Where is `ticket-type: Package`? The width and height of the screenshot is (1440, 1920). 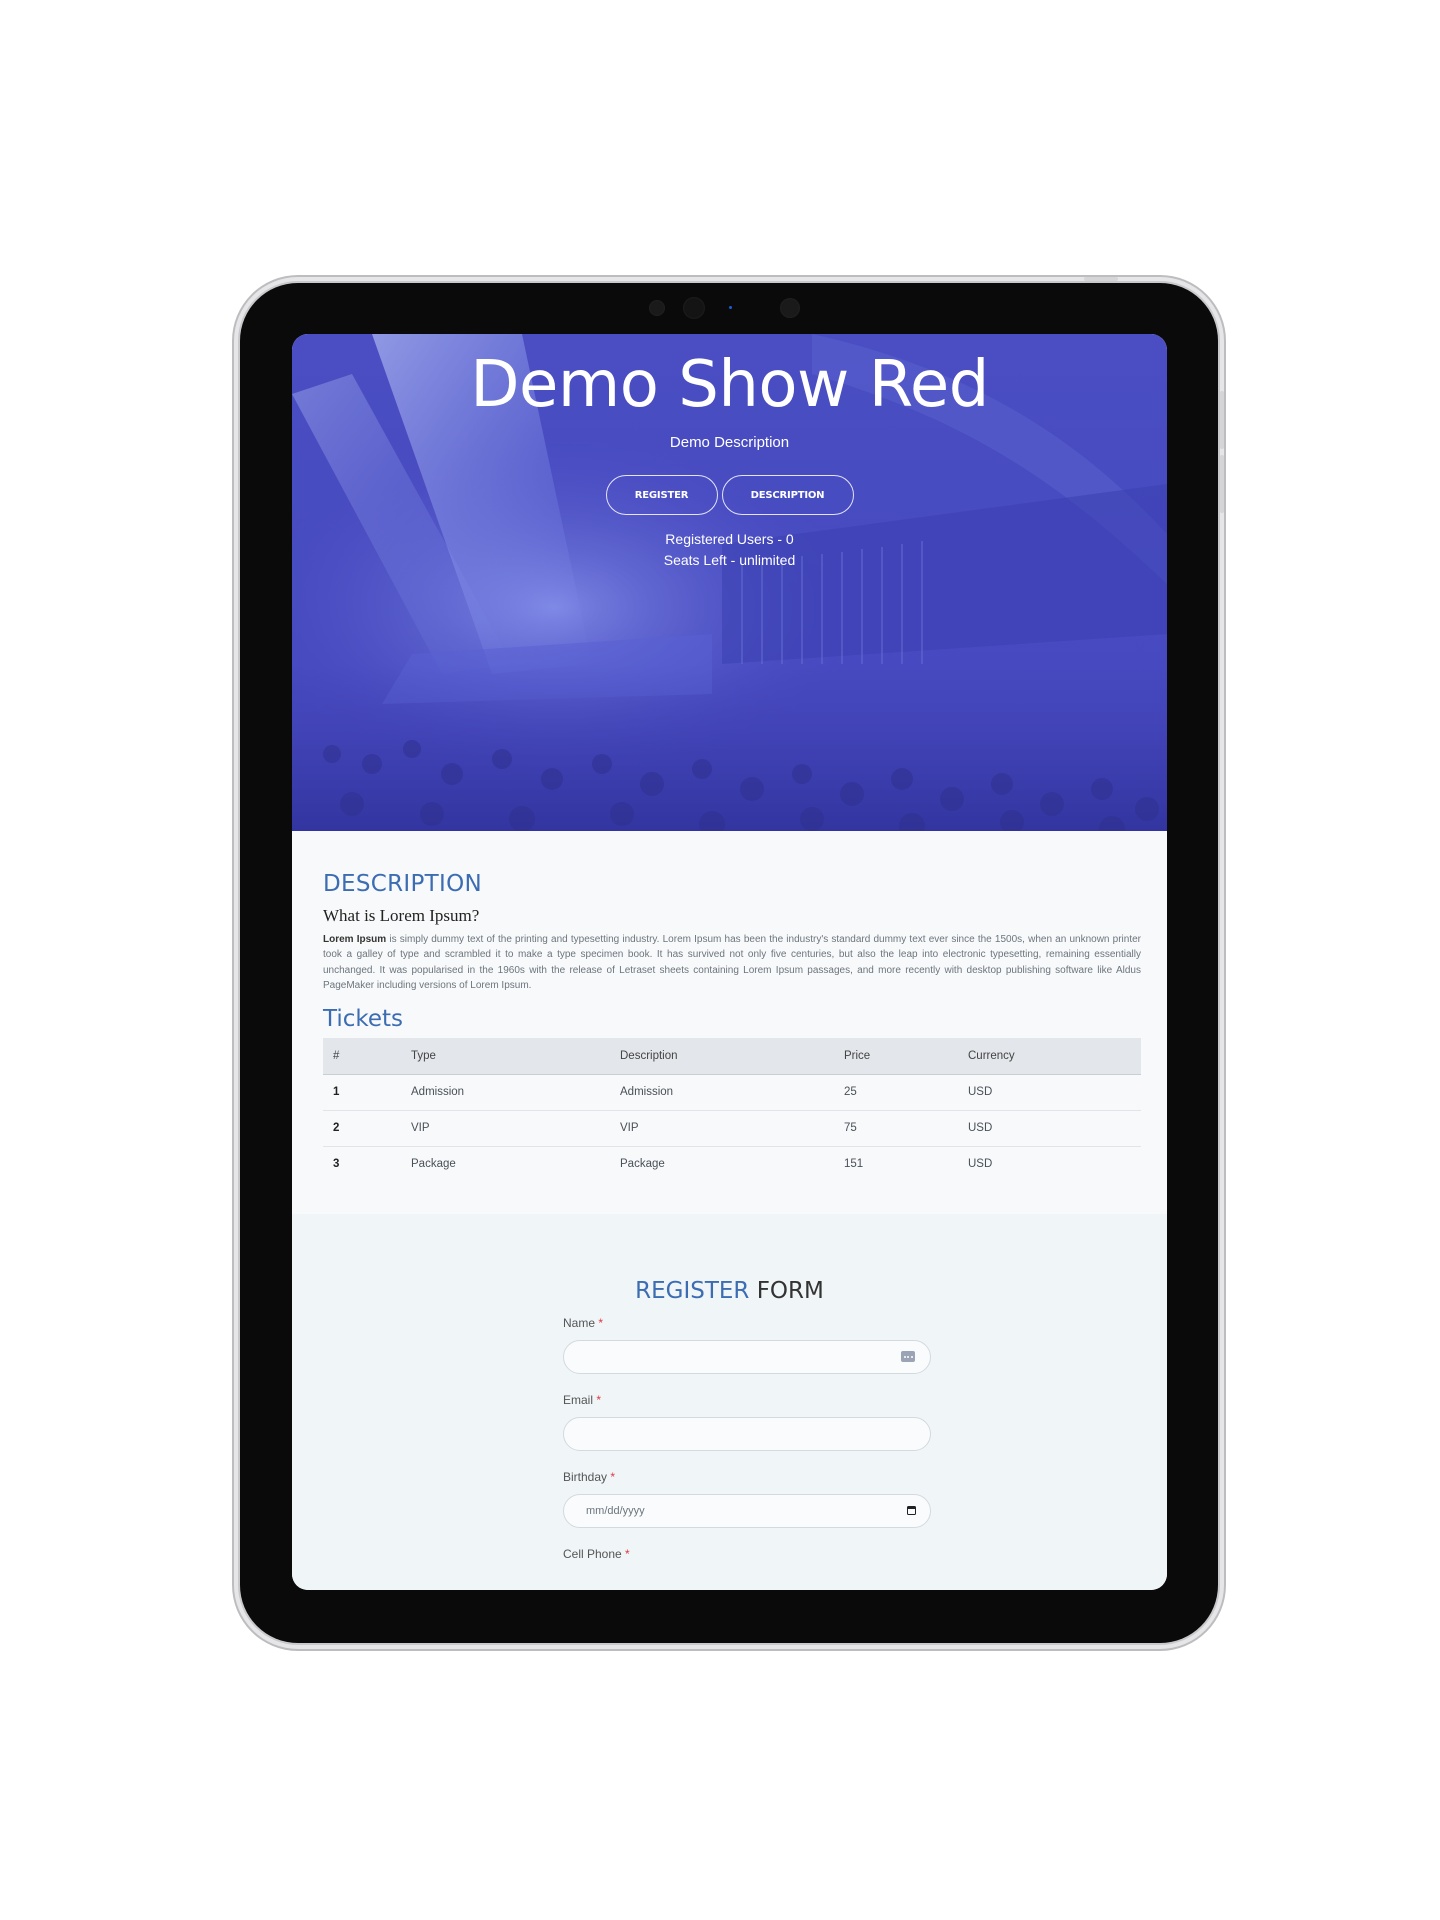
ticket-type: Package is located at coordinates (505, 1163).